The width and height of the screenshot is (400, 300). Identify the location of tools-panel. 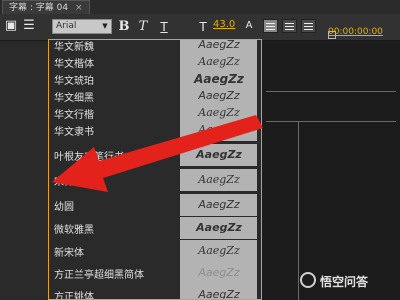
(24, 170).